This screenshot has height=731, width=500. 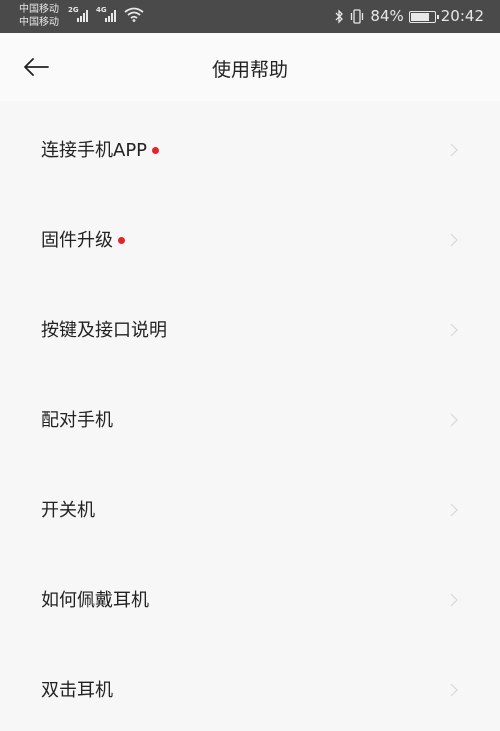 What do you see at coordinates (423, 16) in the screenshot?
I see `battery-icon` at bounding box center [423, 16].